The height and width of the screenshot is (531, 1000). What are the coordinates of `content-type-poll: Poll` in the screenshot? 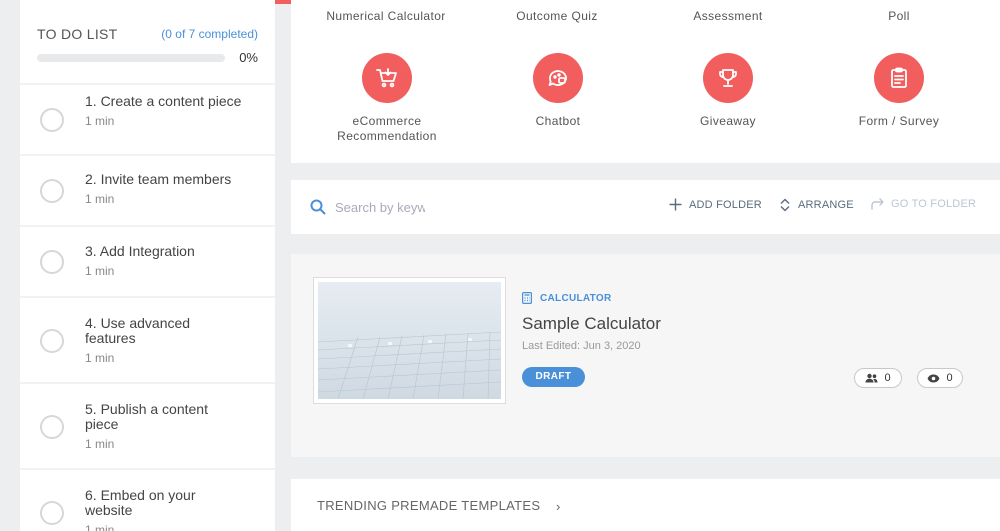 It's located at (899, 16).